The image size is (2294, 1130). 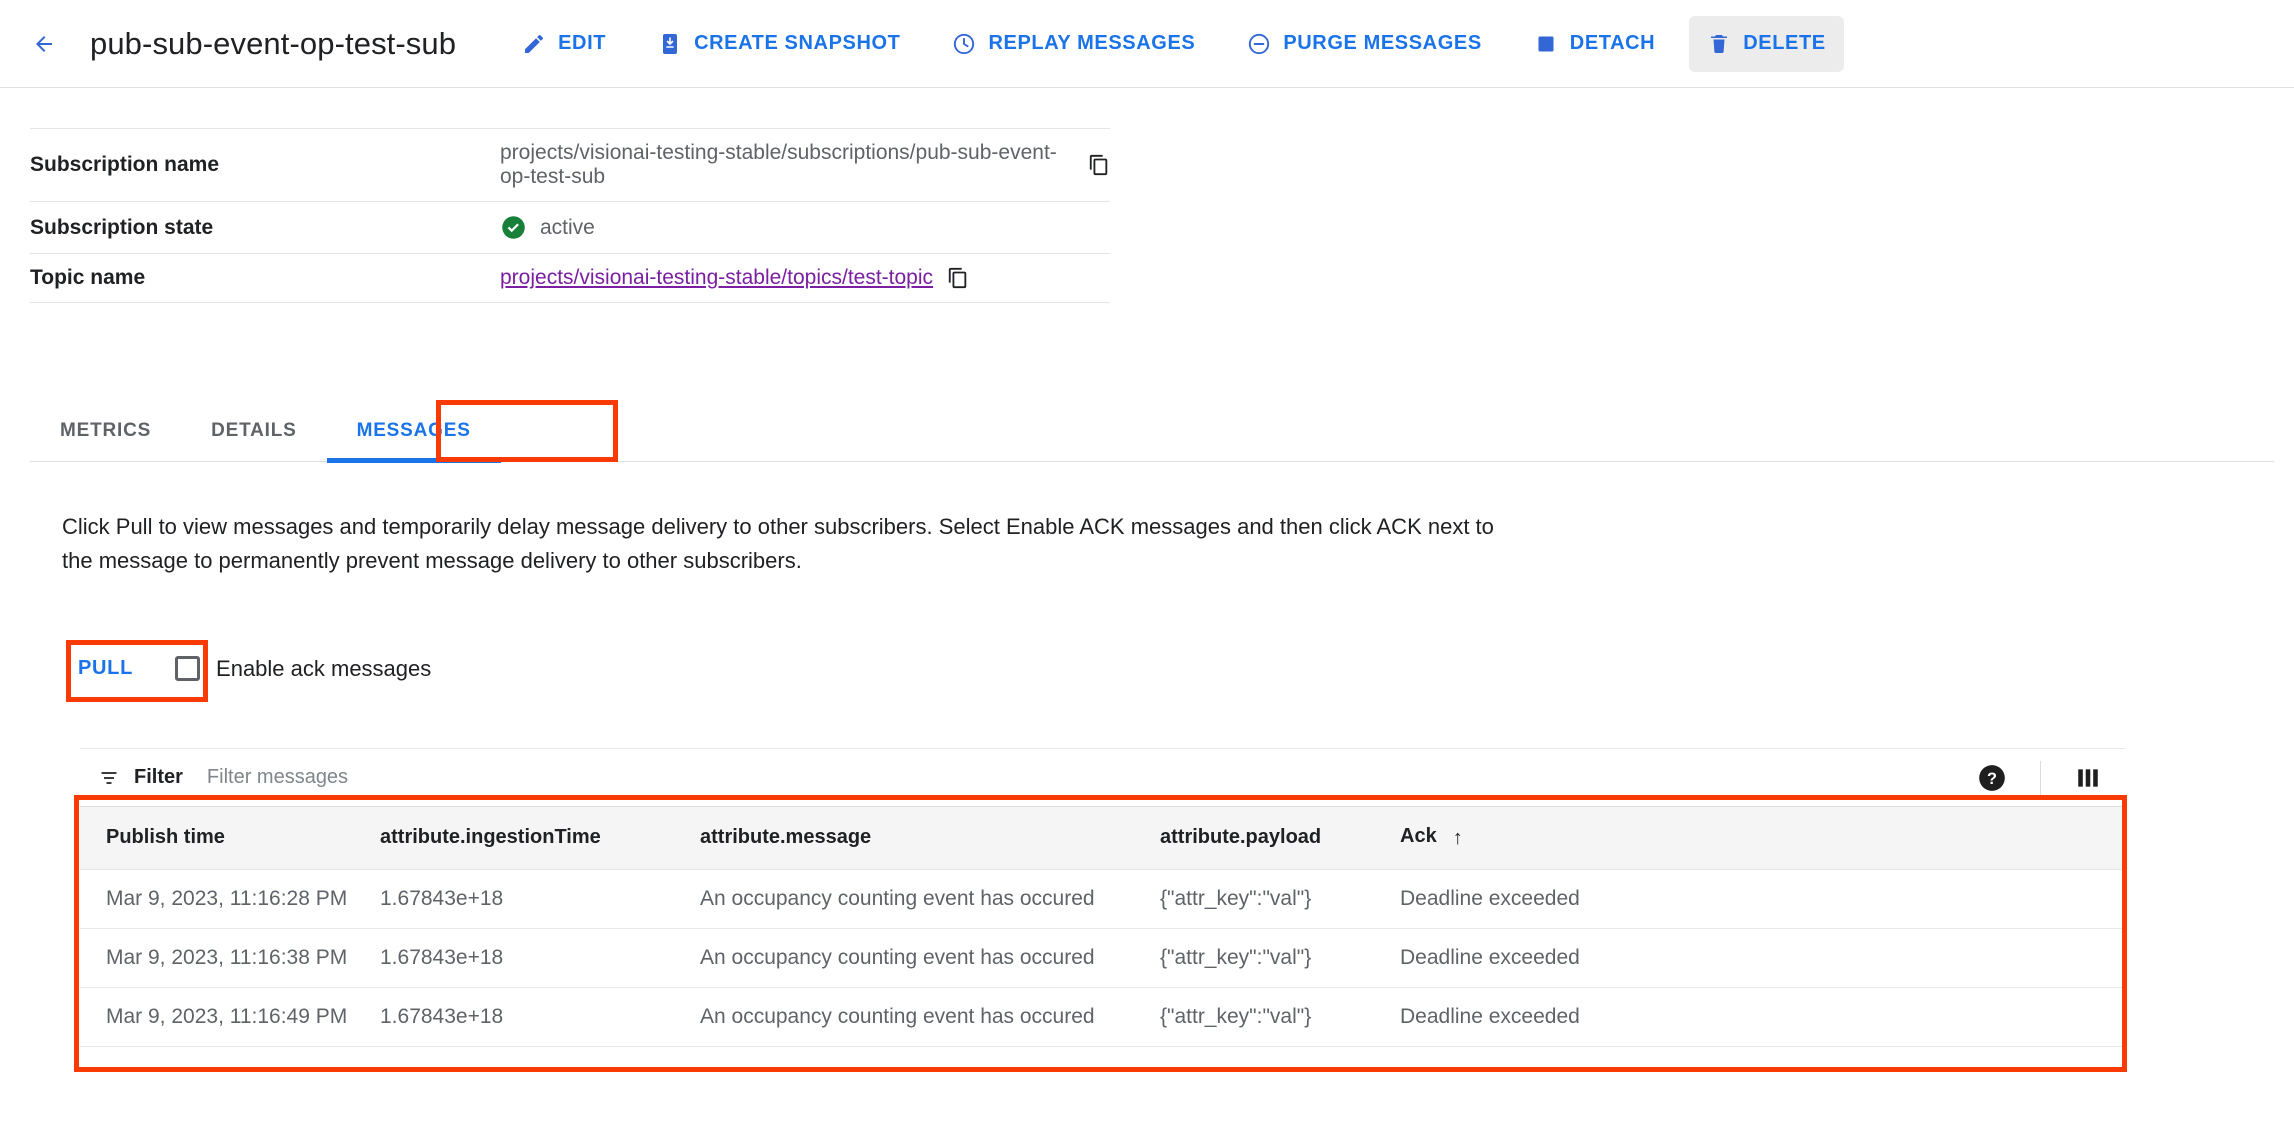 I want to click on edit-button: EDIT, so click(x=564, y=44).